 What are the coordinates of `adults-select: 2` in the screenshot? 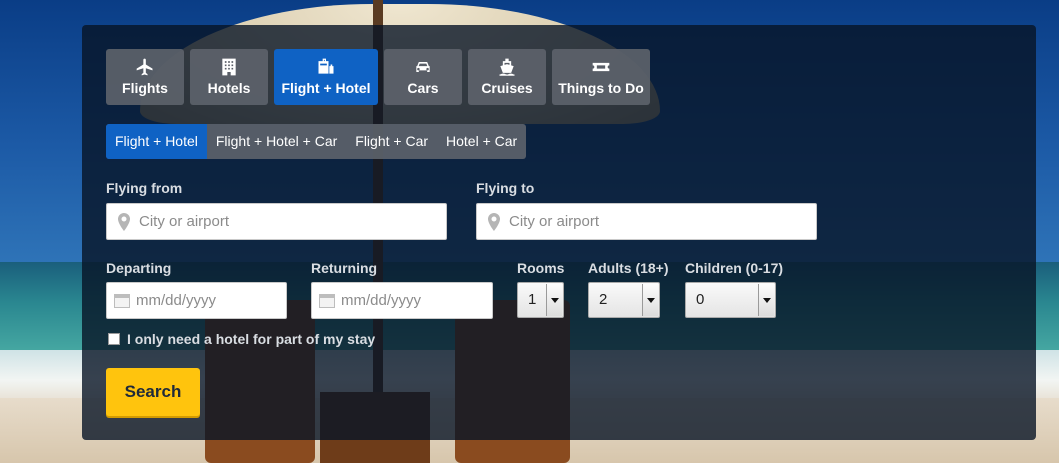 It's located at (624, 300).